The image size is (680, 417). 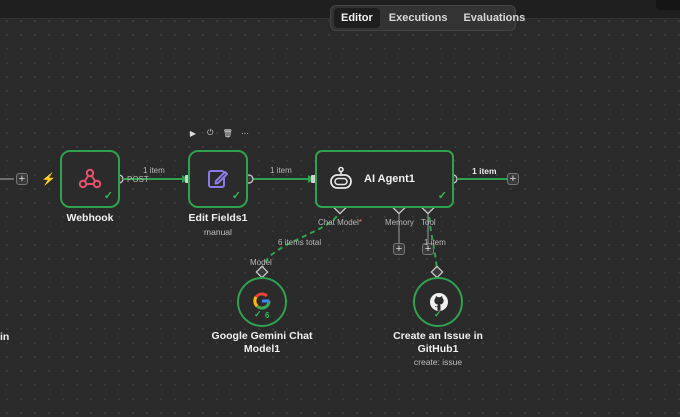 I want to click on gemini-label: Google Gemini Chat Model1, so click(x=262, y=343).